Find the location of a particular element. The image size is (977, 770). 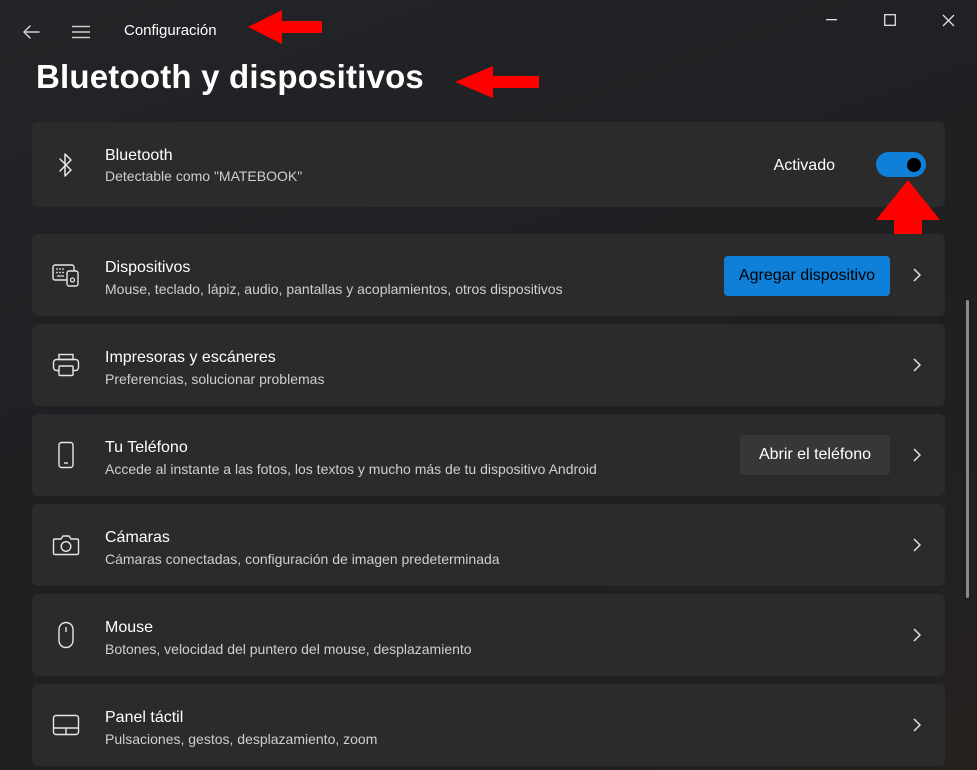

phone-icon is located at coordinates (66, 455).